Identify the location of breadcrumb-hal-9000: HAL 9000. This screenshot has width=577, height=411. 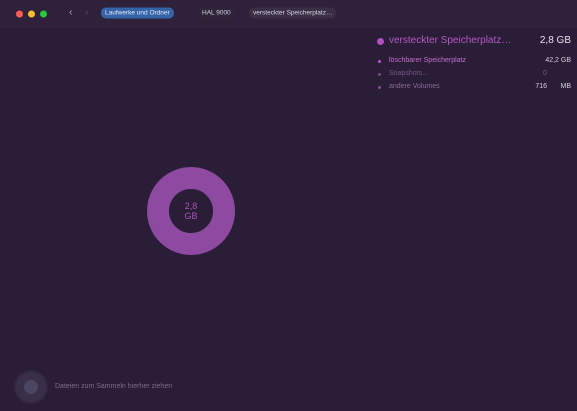
(216, 13).